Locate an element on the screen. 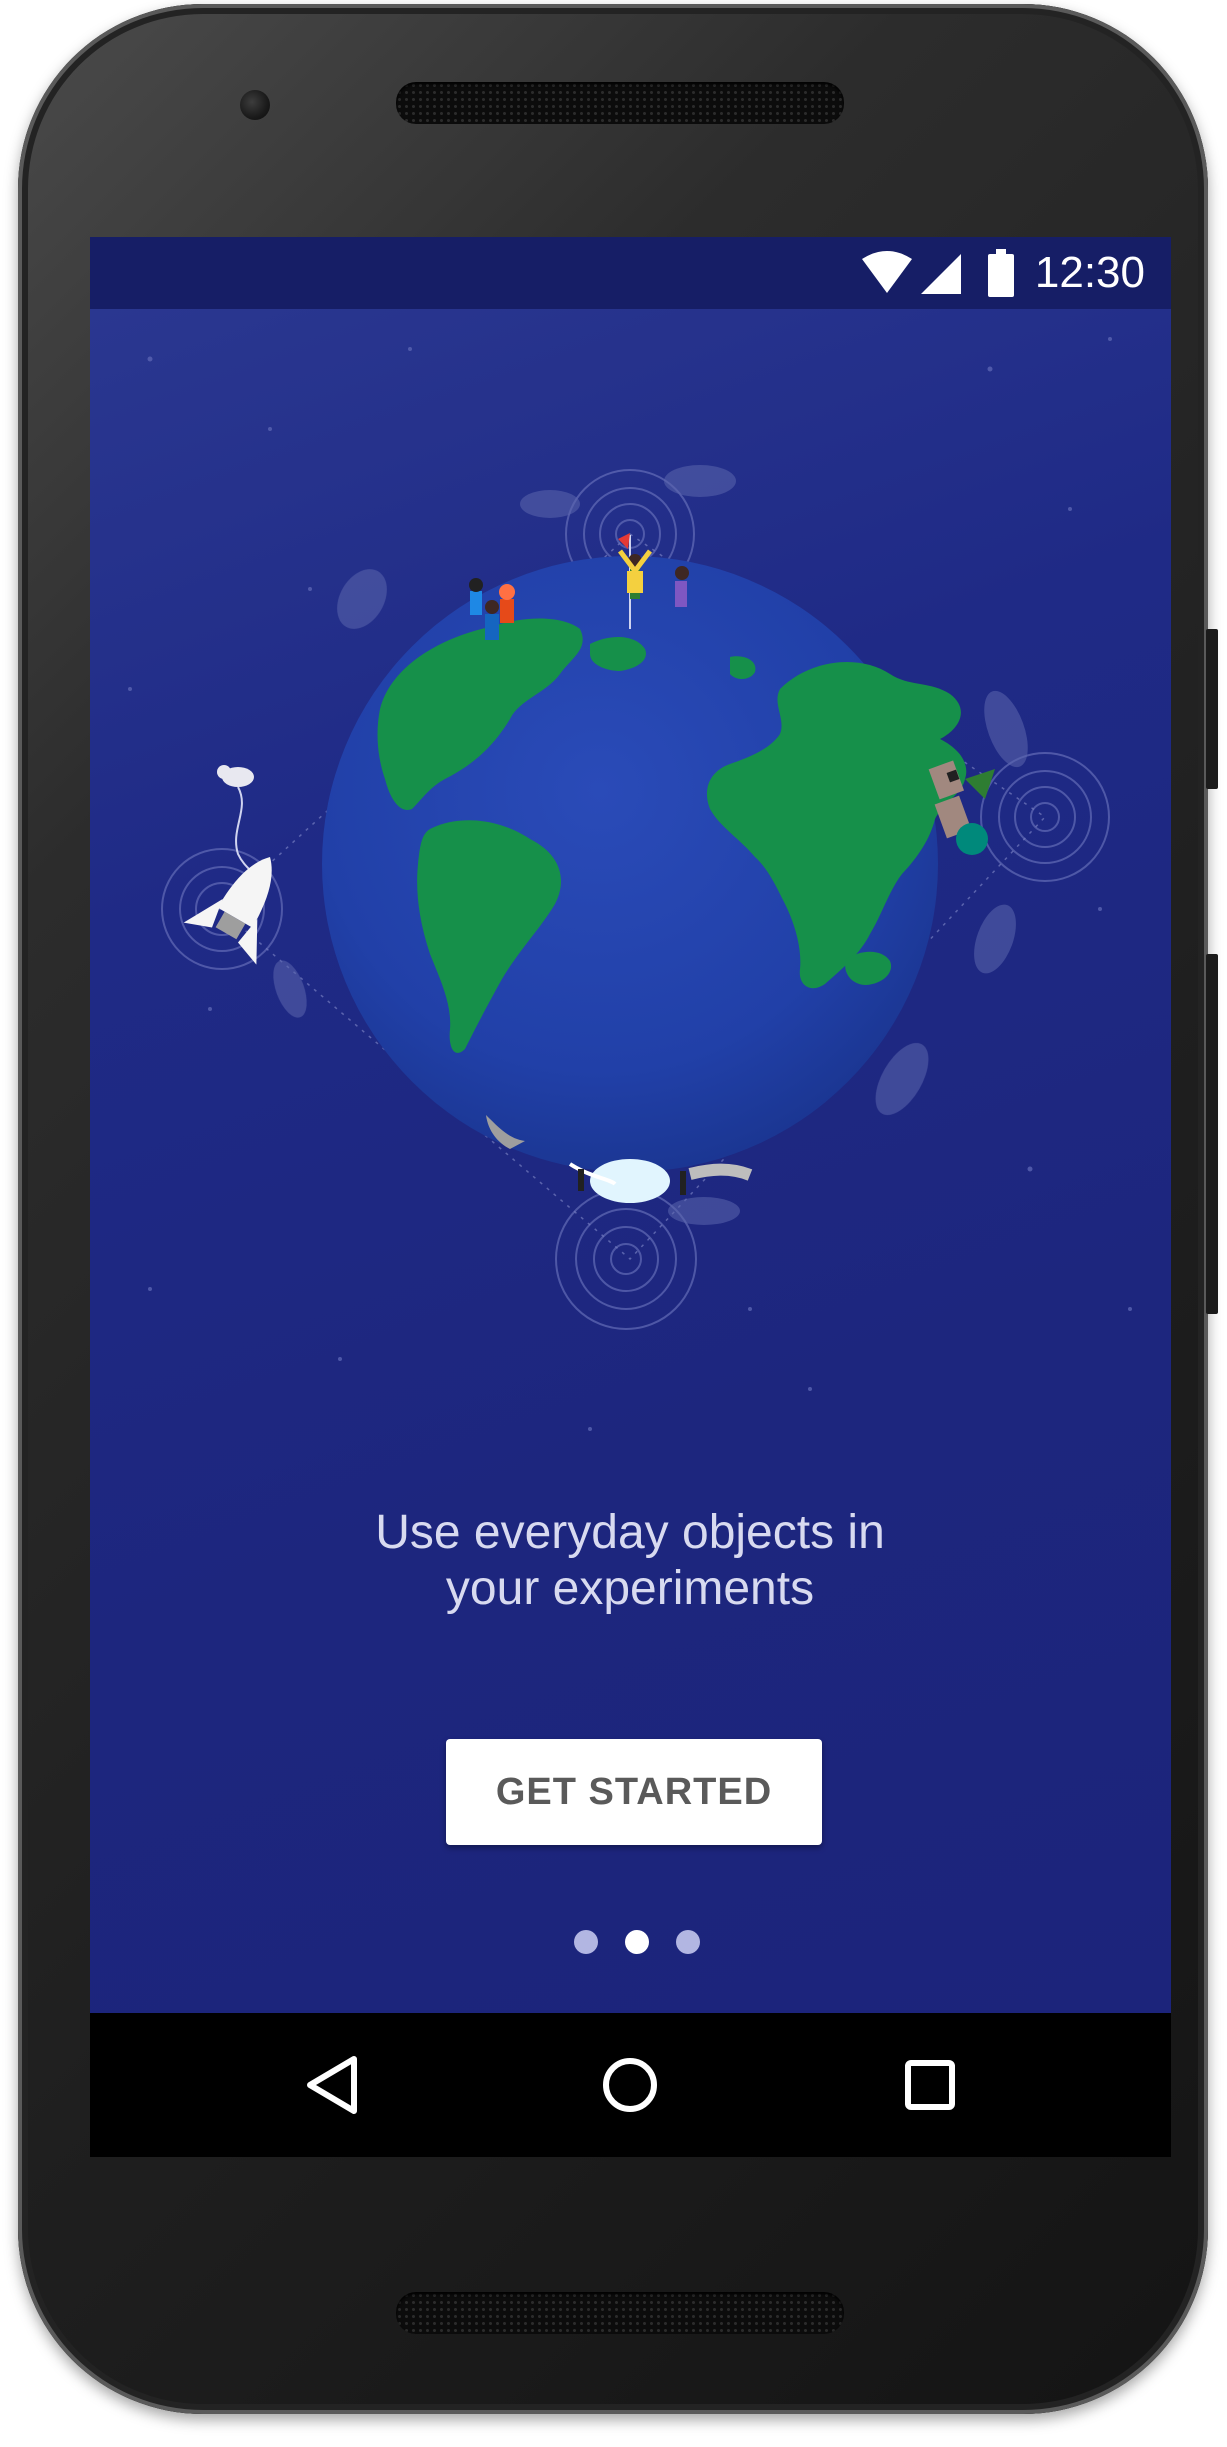 Image resolution: width=1227 pixels, height=2447 pixels. recents-icon is located at coordinates (930, 2085).